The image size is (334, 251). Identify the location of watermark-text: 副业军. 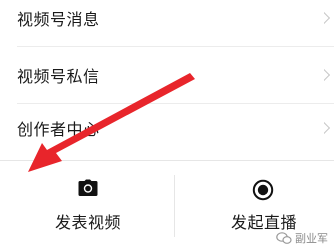
(311, 238).